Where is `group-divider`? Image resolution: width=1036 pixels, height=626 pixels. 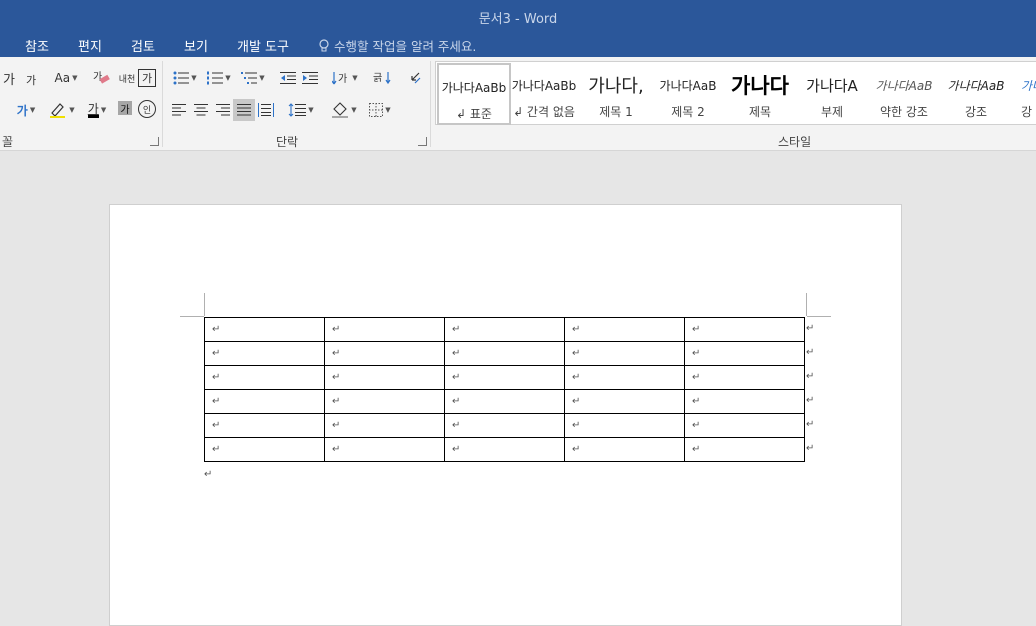 group-divider is located at coordinates (162, 104).